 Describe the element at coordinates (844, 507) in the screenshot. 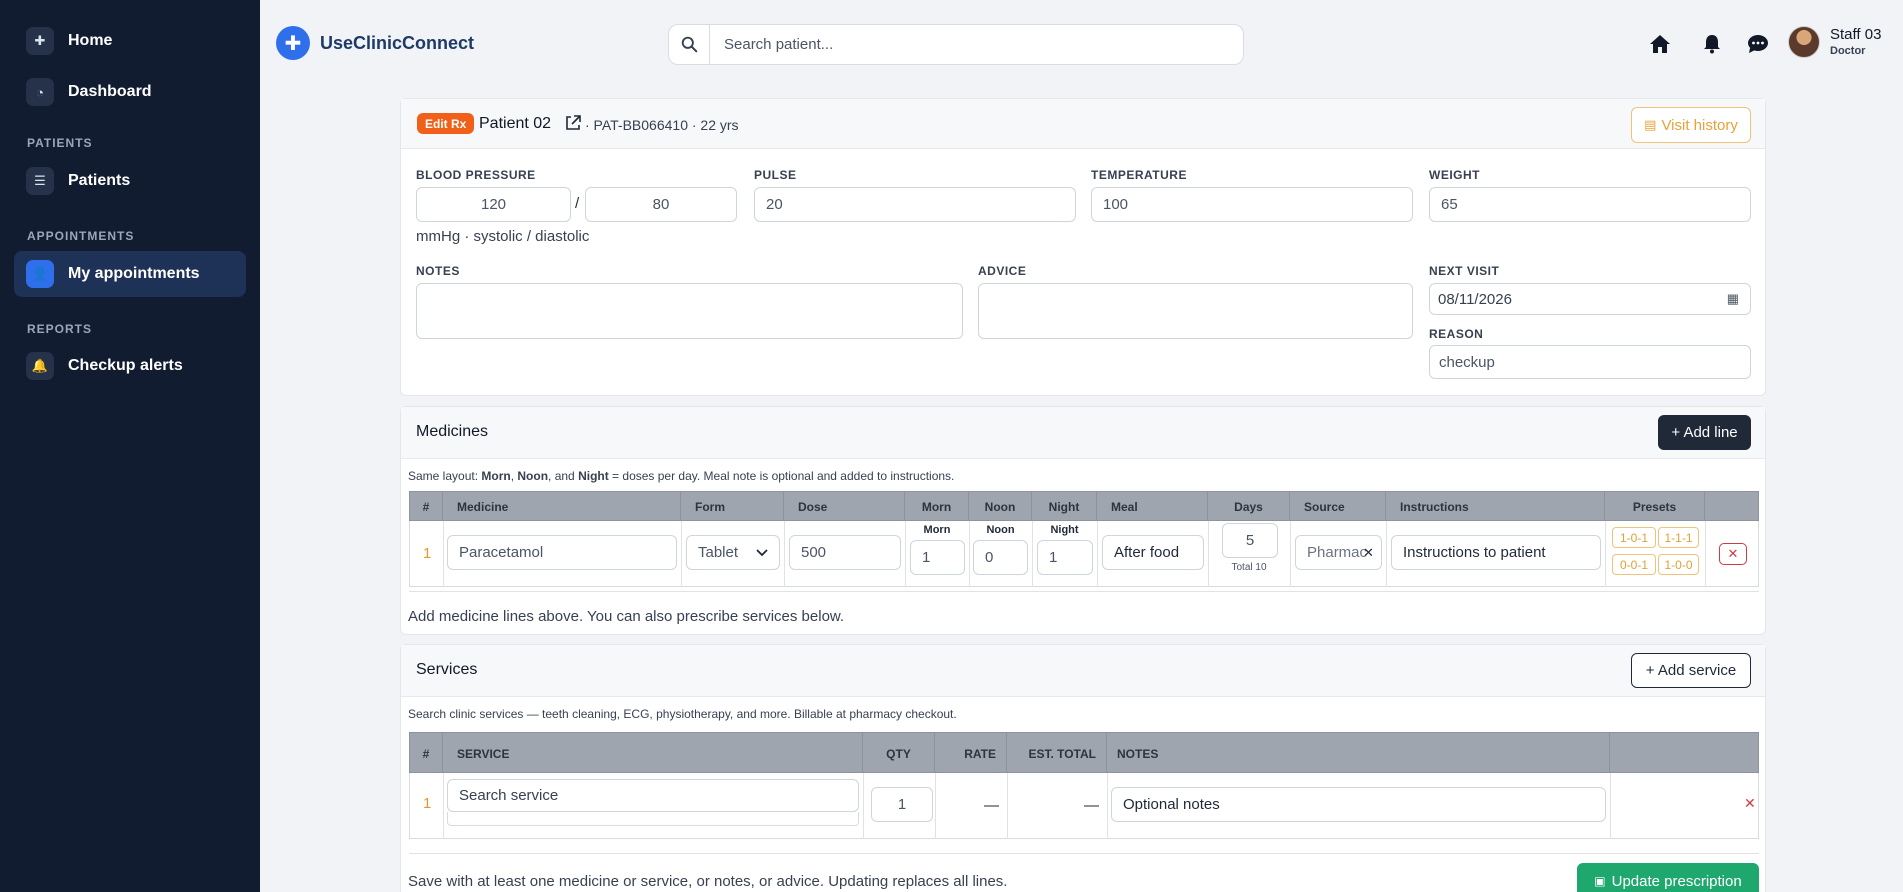

I see `col-dose: Dose` at that location.